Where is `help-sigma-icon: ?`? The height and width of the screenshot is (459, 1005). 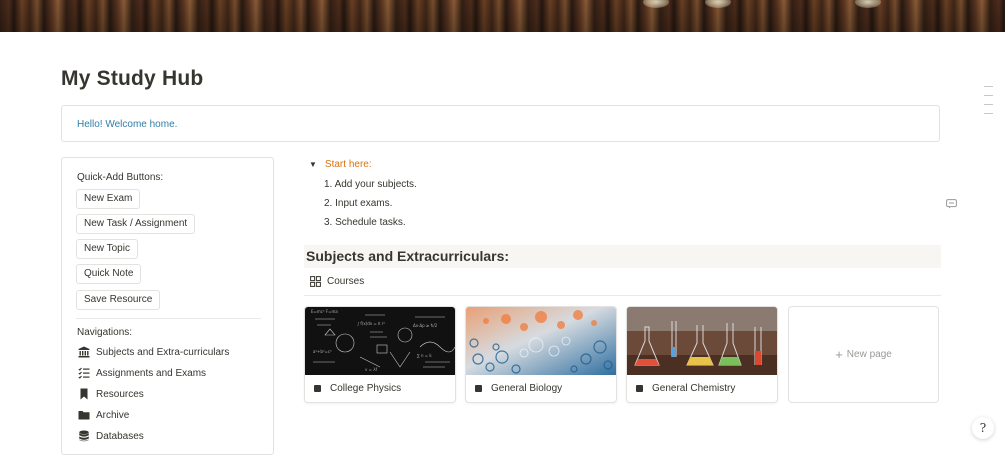
help-sigma-icon: ? is located at coordinates (983, 428).